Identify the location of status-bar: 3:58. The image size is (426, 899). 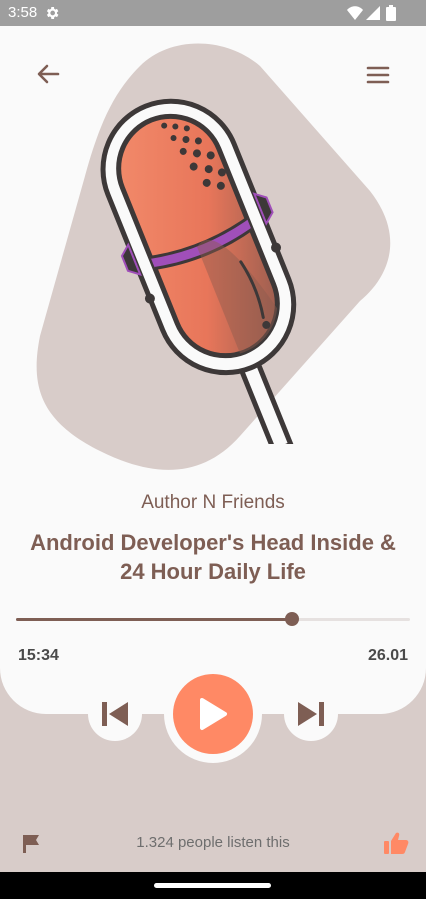
(213, 13).